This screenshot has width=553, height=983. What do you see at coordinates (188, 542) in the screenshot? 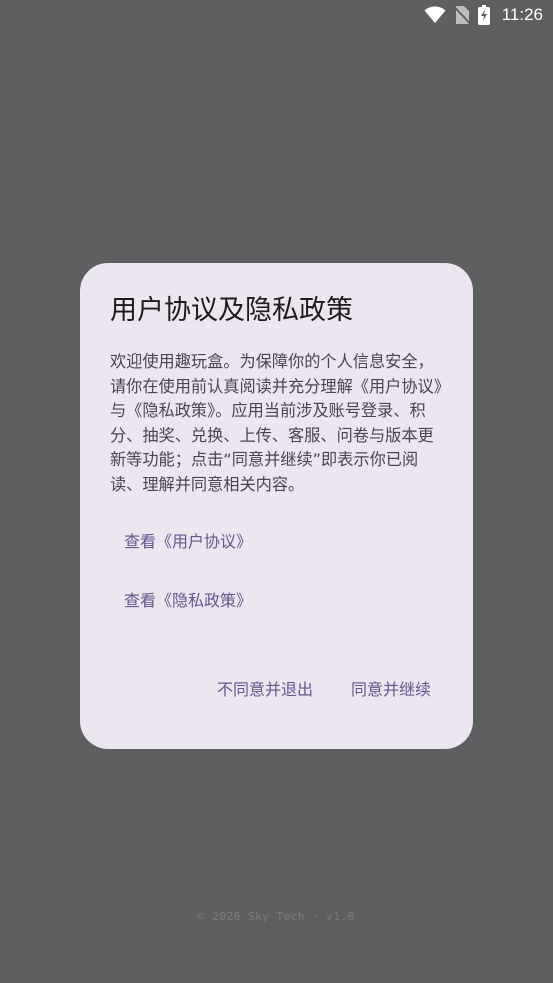
I see `view-user-agreement-link: 查看《用户协议》` at bounding box center [188, 542].